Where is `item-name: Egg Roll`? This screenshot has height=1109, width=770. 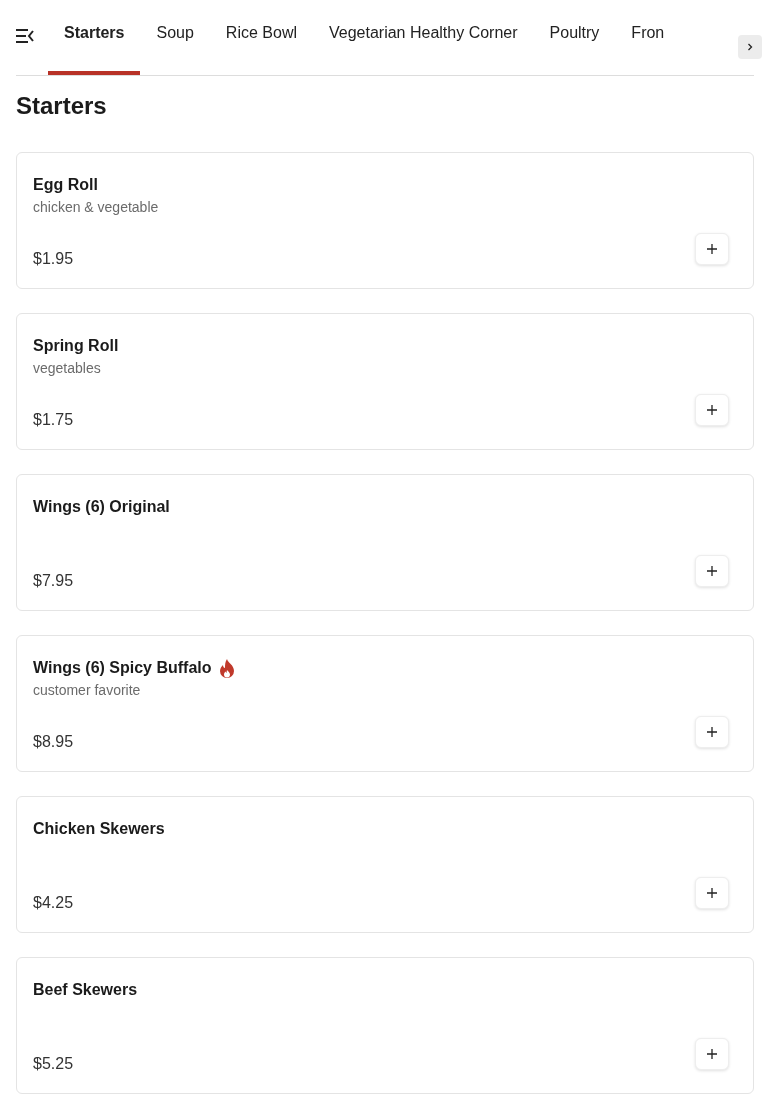
item-name: Egg Roll is located at coordinates (65, 185).